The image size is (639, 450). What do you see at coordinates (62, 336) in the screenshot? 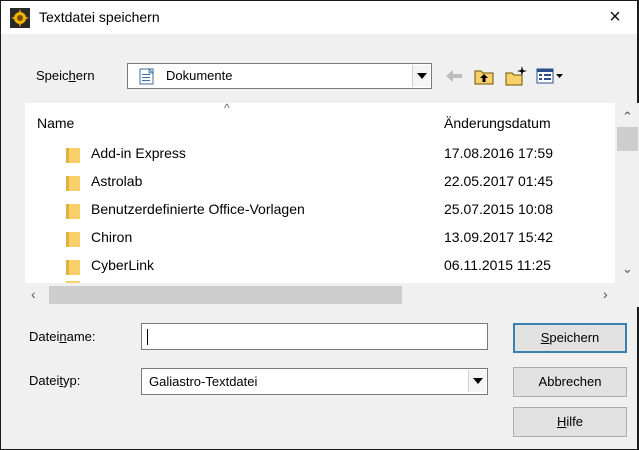
I see `filename-label: Dateiname:` at bounding box center [62, 336].